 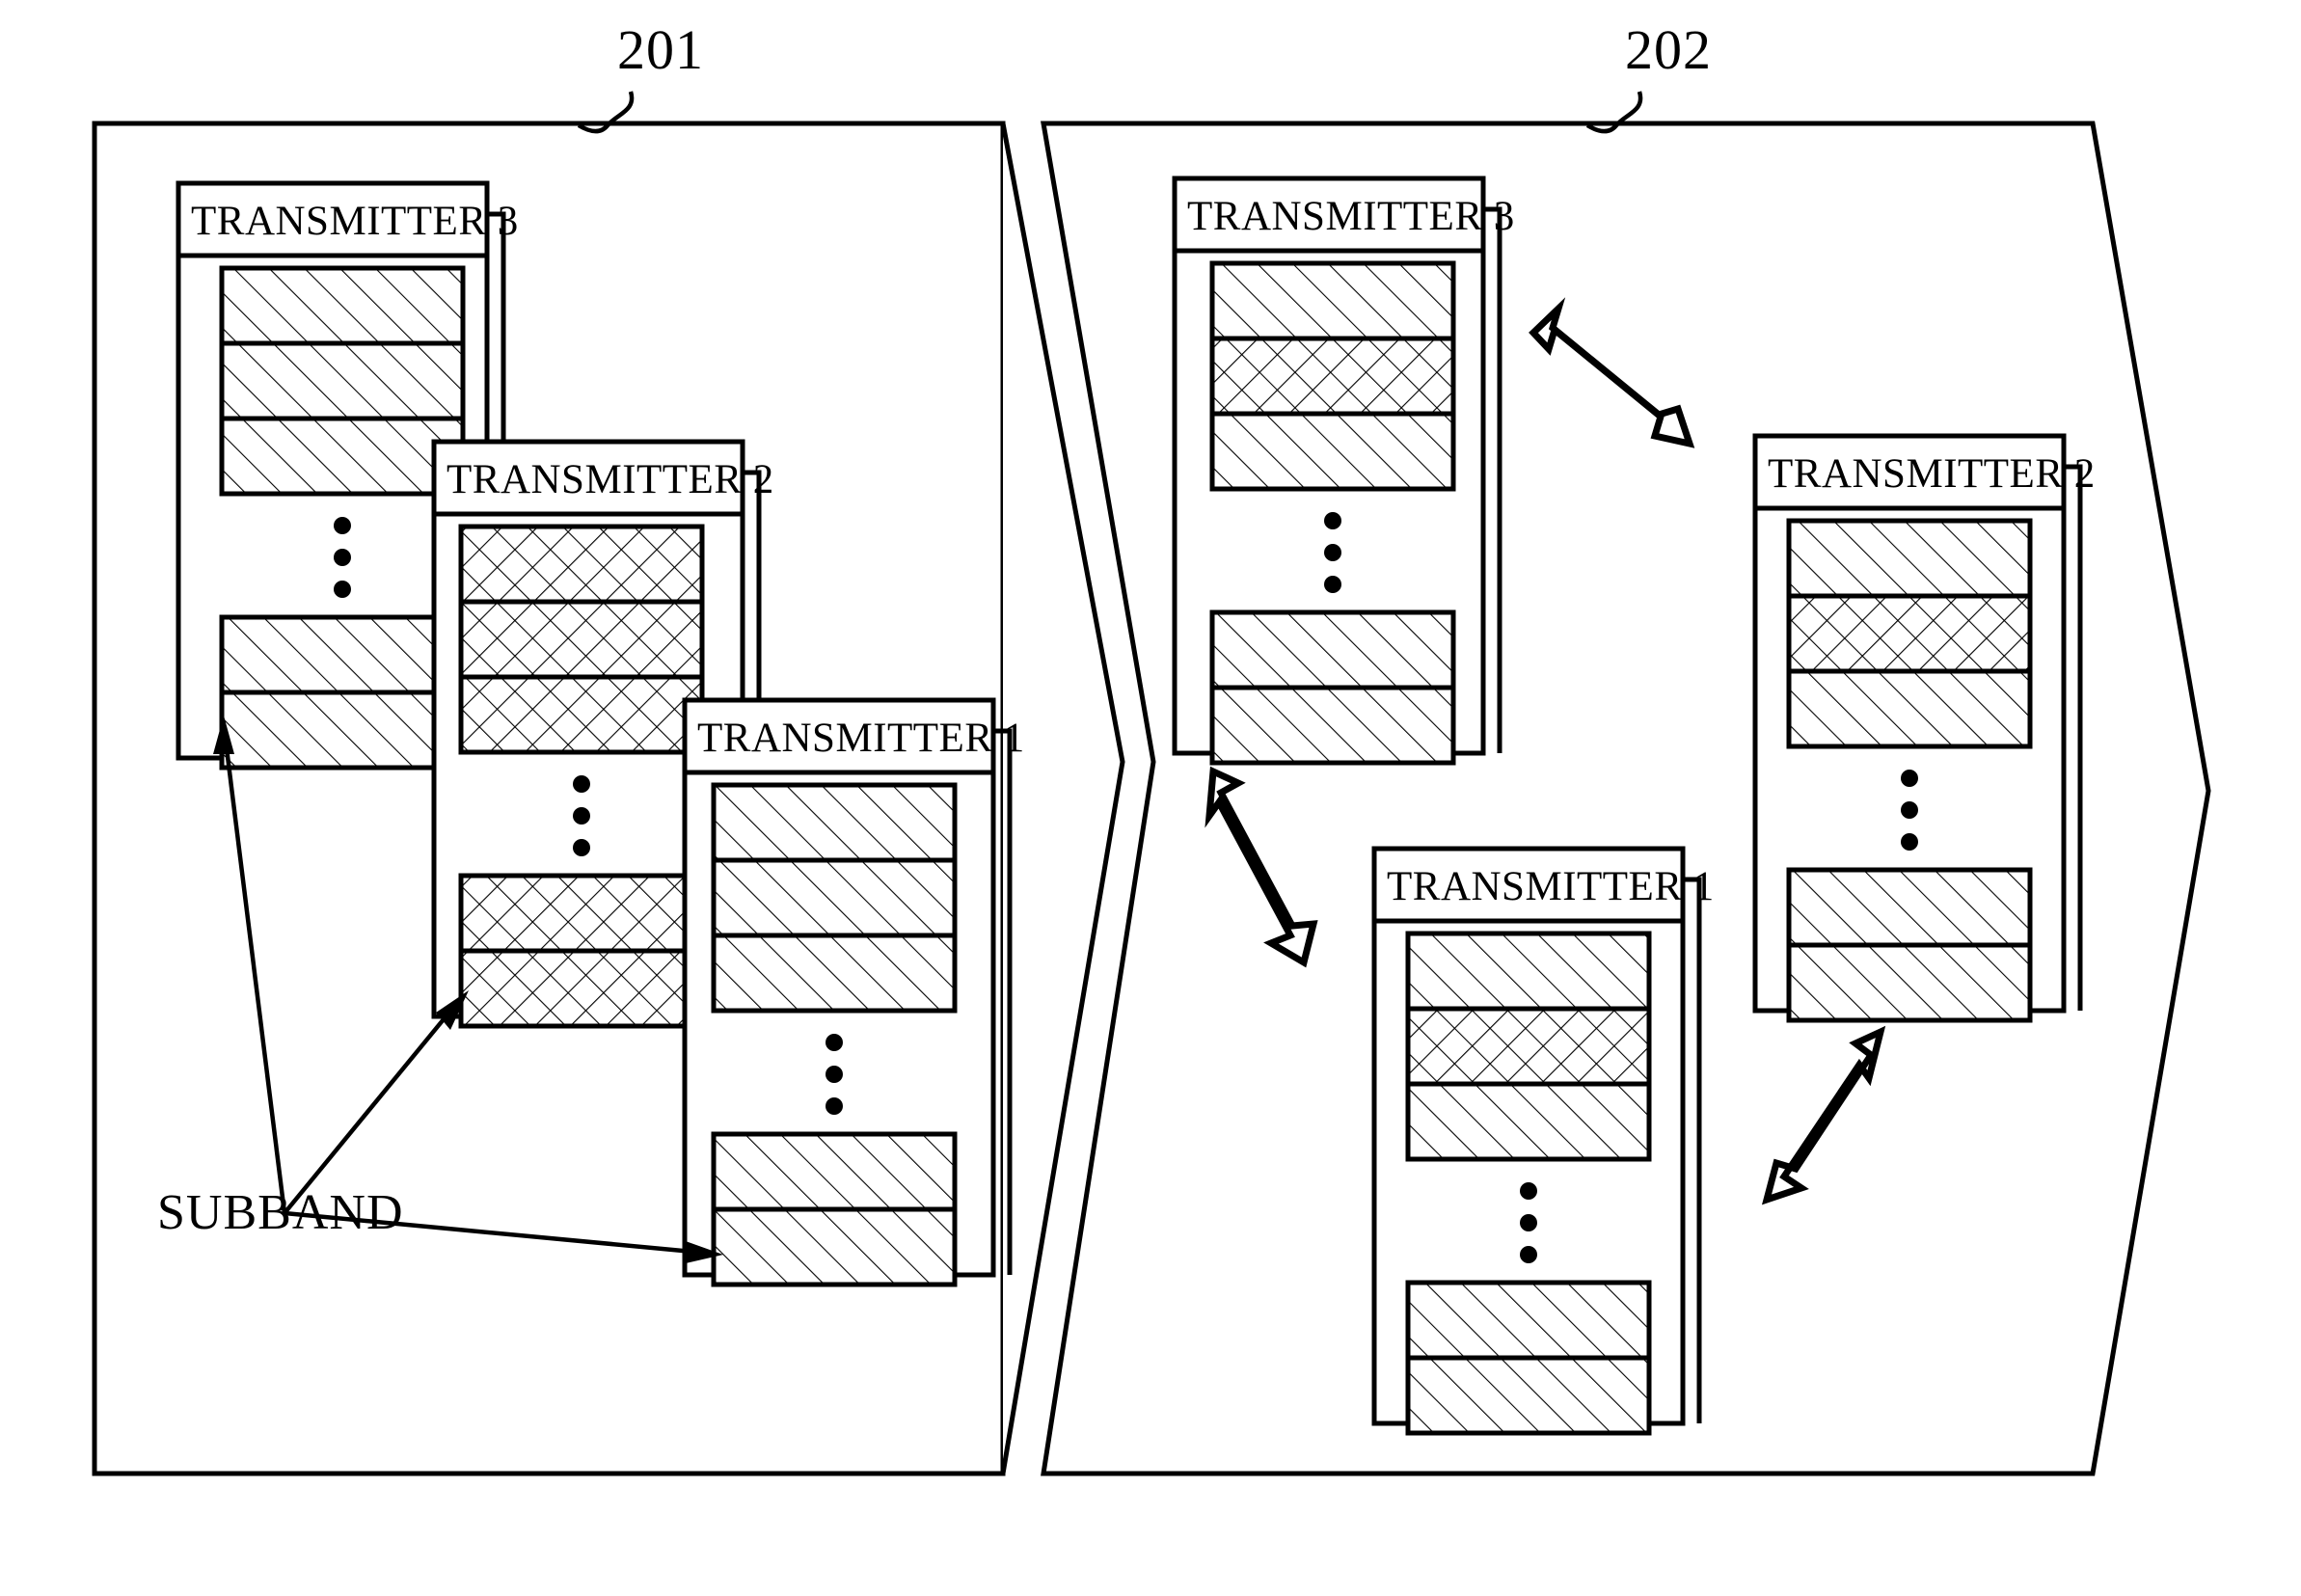 I want to click on left-tx2-label: TRANSMITTER 2, so click(x=610, y=479).